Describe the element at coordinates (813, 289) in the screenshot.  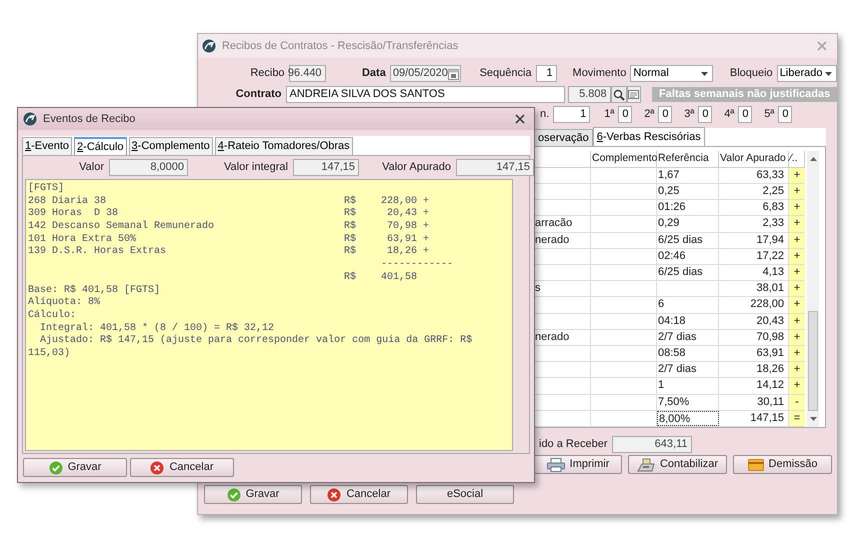
I see `scrollbar` at that location.